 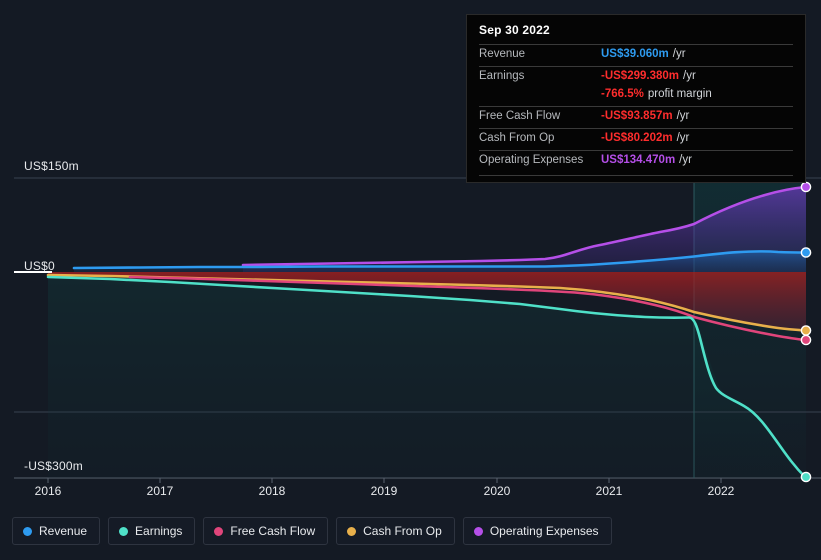 What do you see at coordinates (384, 491) in the screenshot?
I see `x-axis-tick-2019: 2019` at bounding box center [384, 491].